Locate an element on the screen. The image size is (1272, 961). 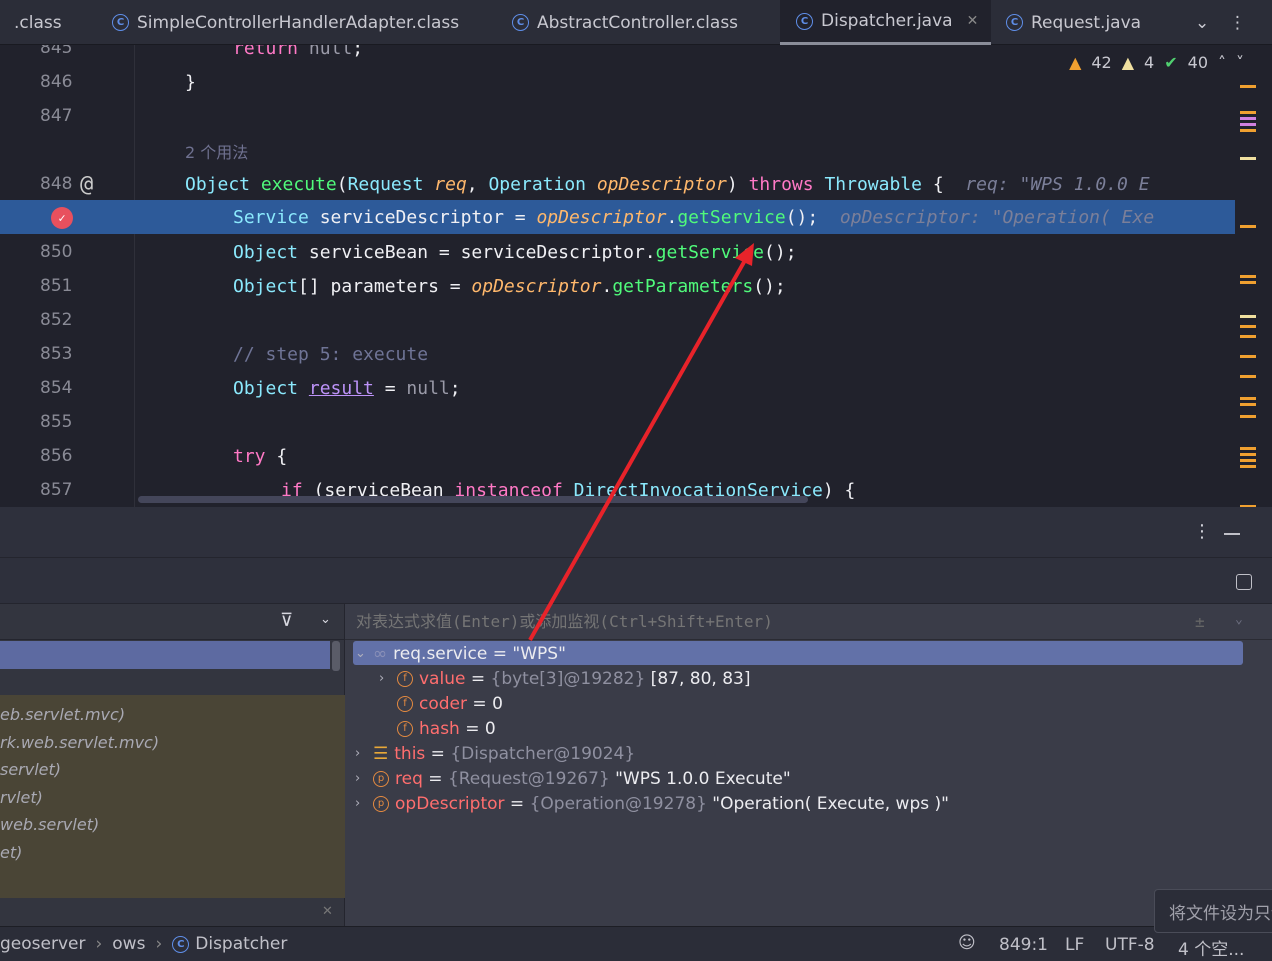
frames-dropdown-icon: ⌄ is located at coordinates (325, 619).